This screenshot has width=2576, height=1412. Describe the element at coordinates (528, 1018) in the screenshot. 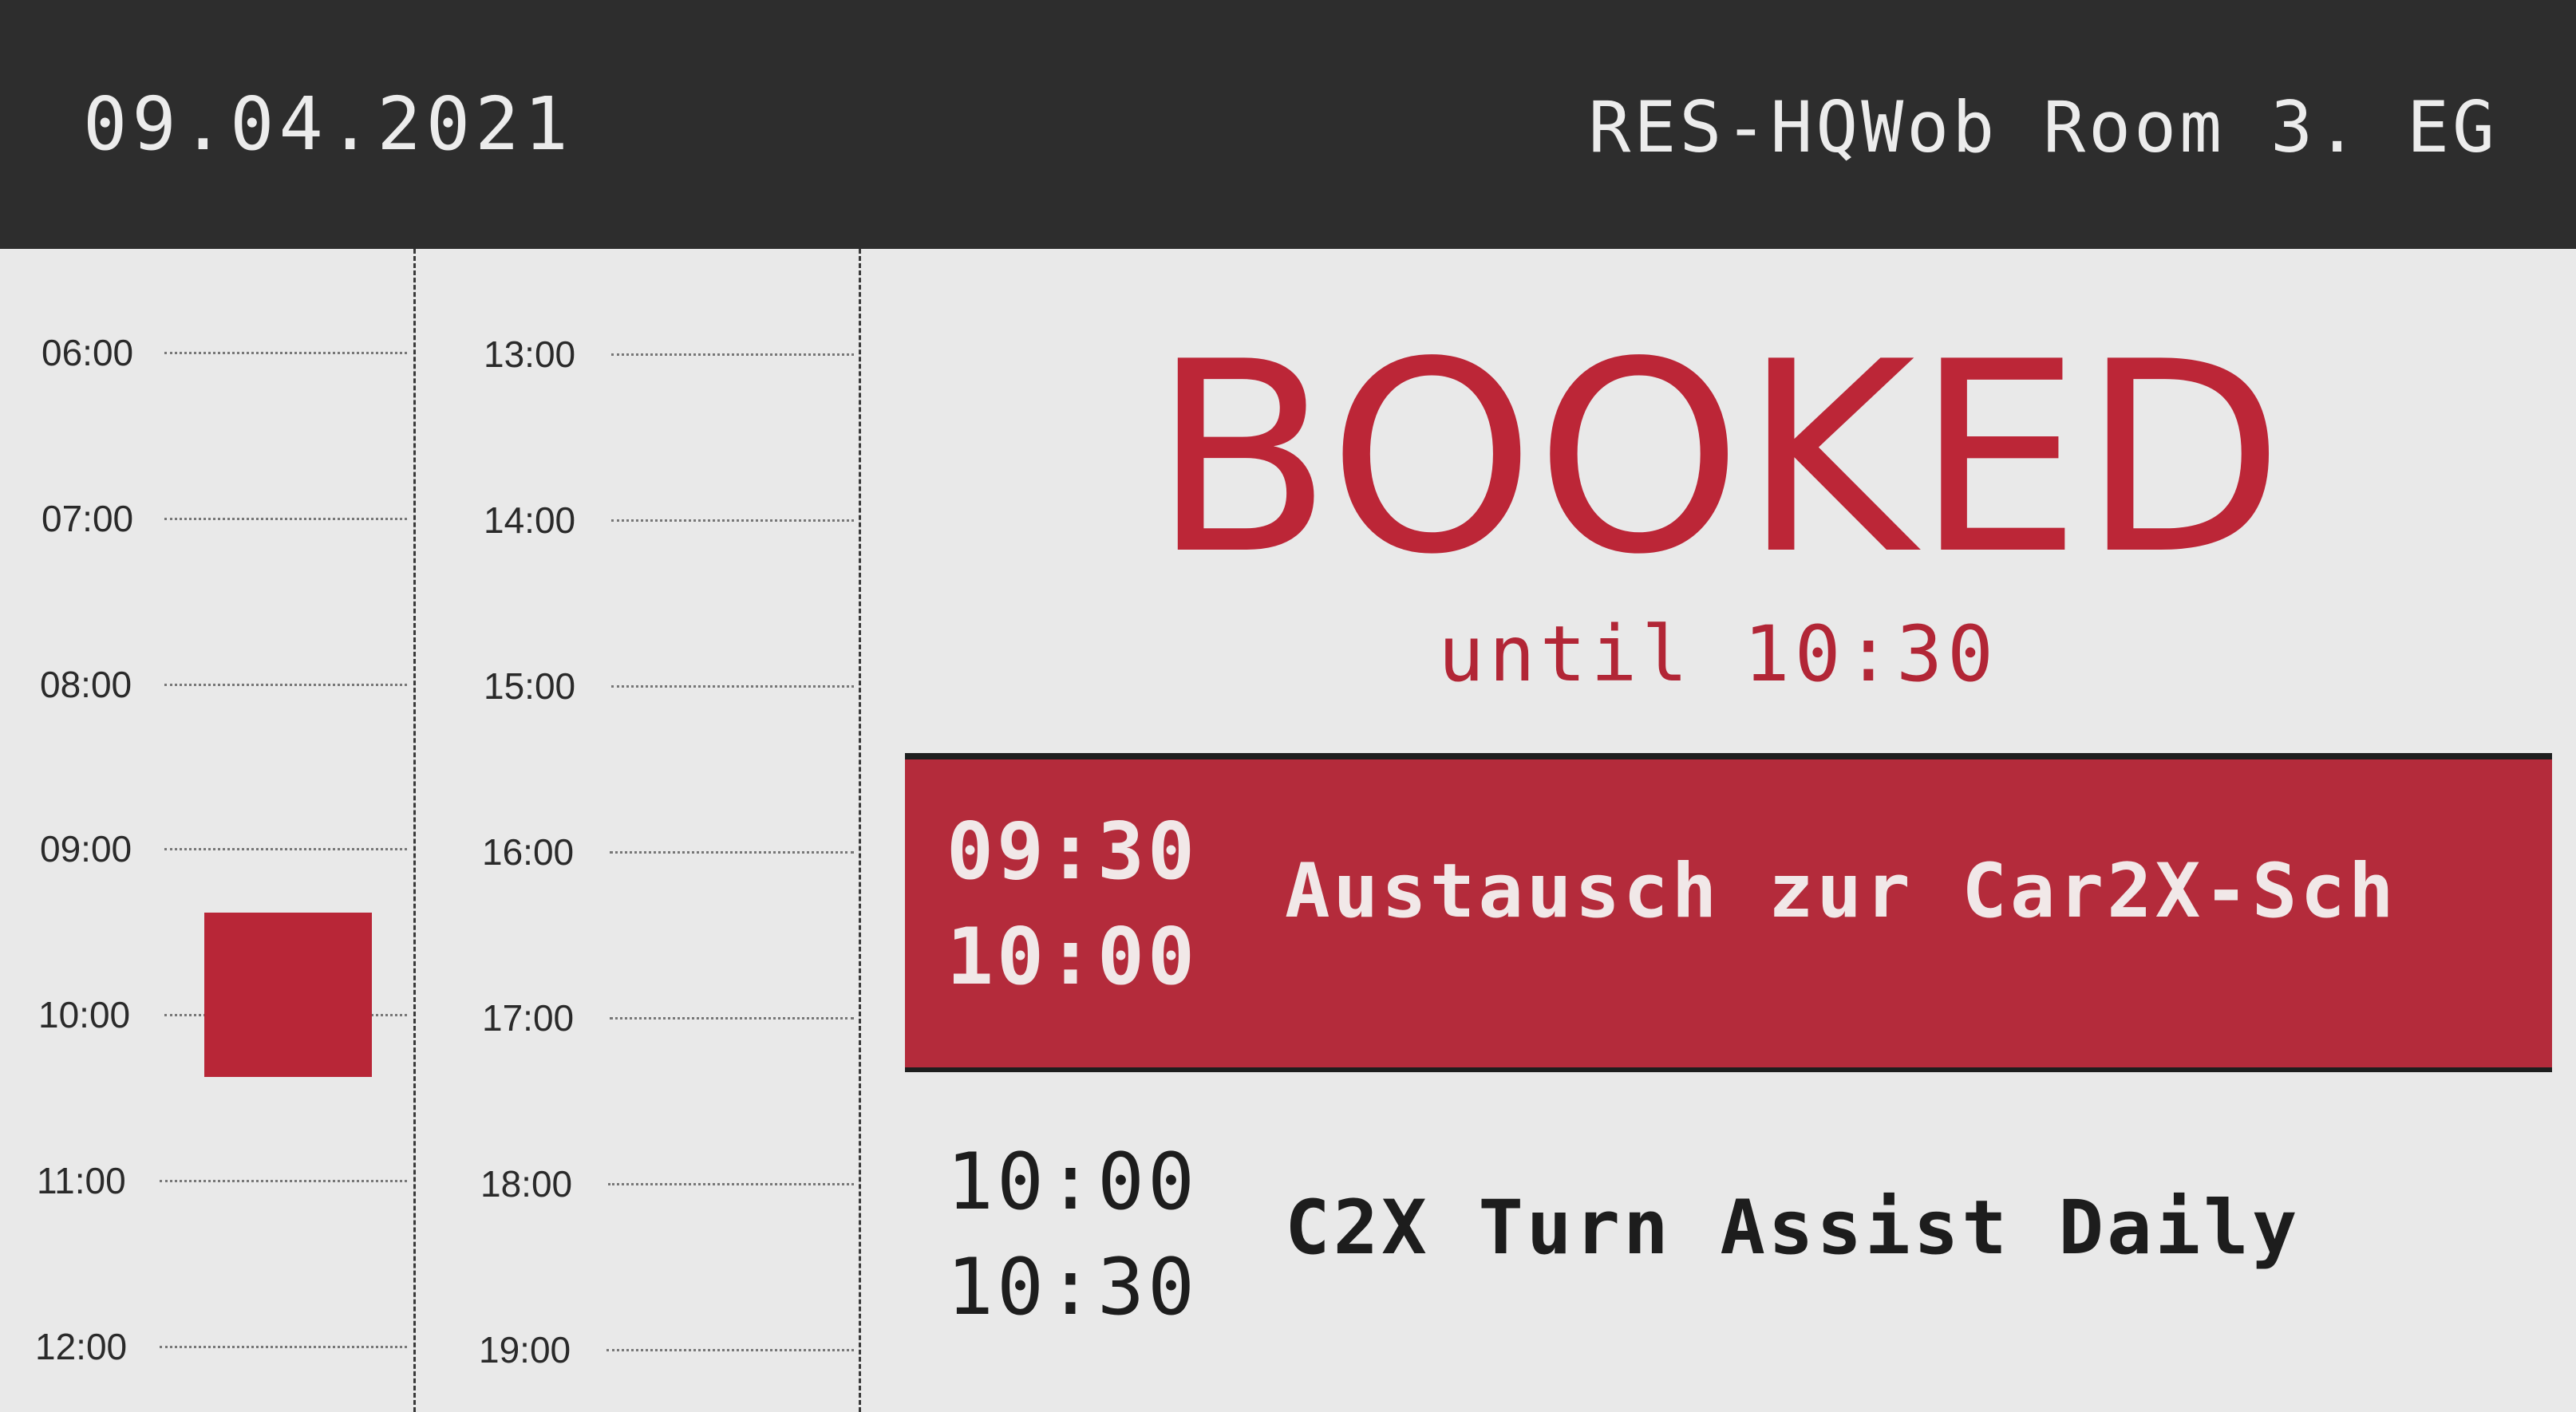

I see `hour-label: 17:00` at that location.